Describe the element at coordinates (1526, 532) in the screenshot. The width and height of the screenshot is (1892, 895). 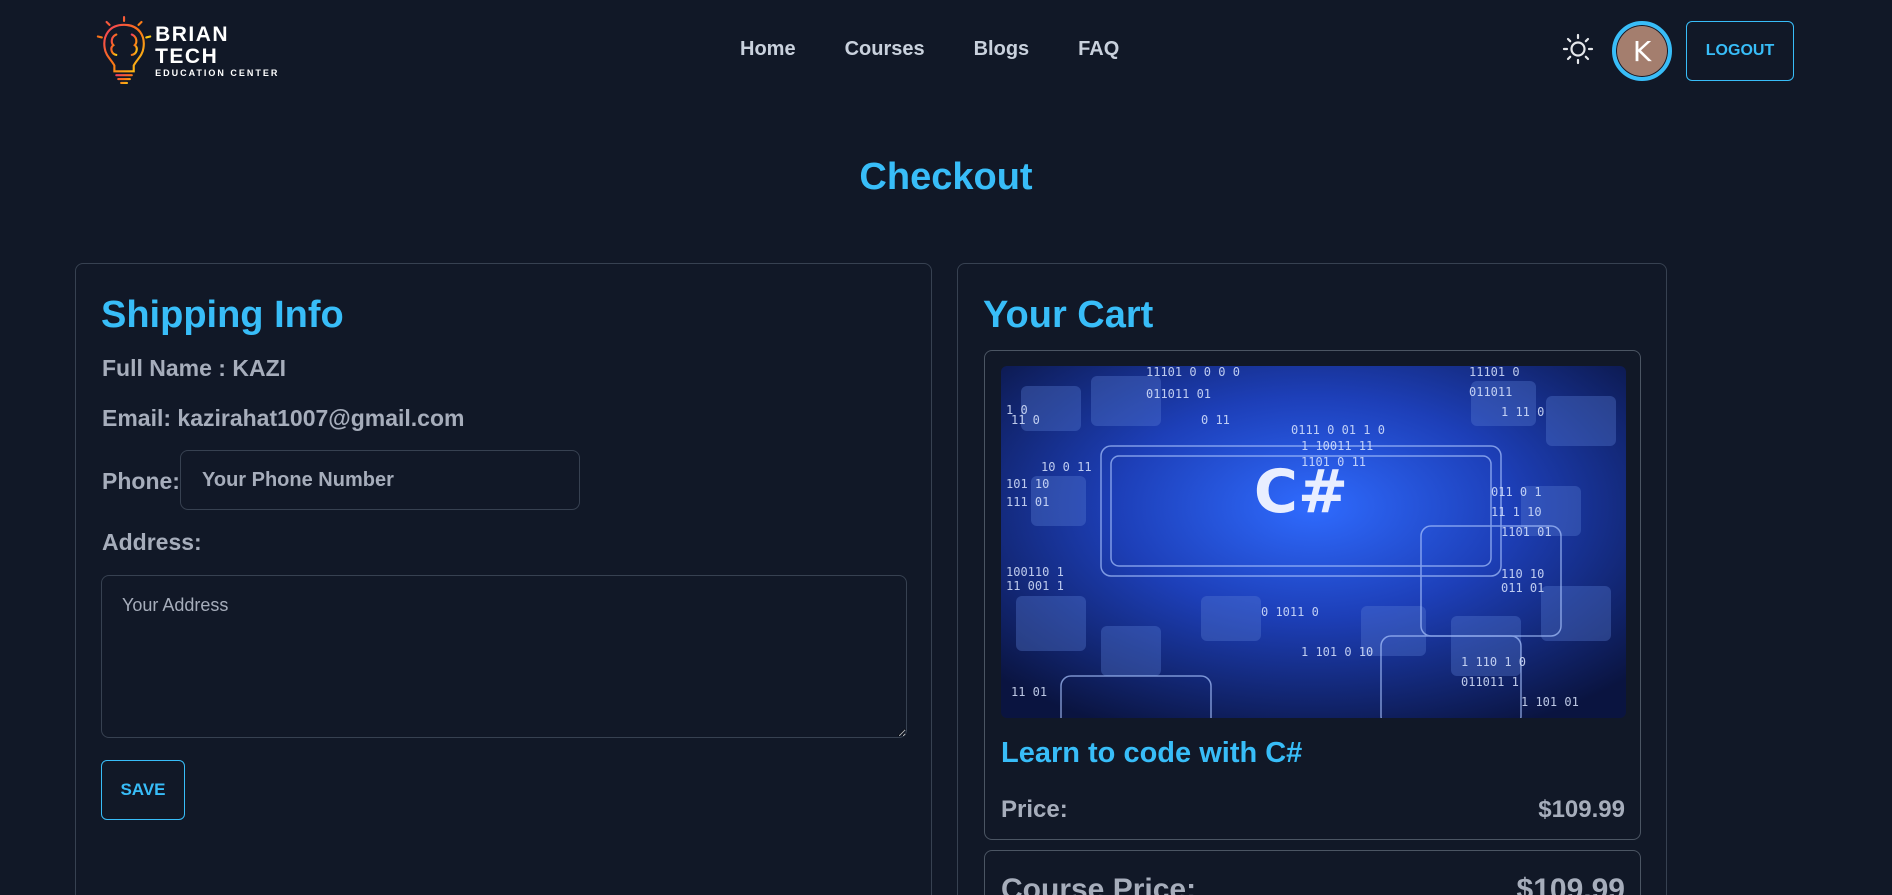
I see `svg-text: 1101 01` at that location.